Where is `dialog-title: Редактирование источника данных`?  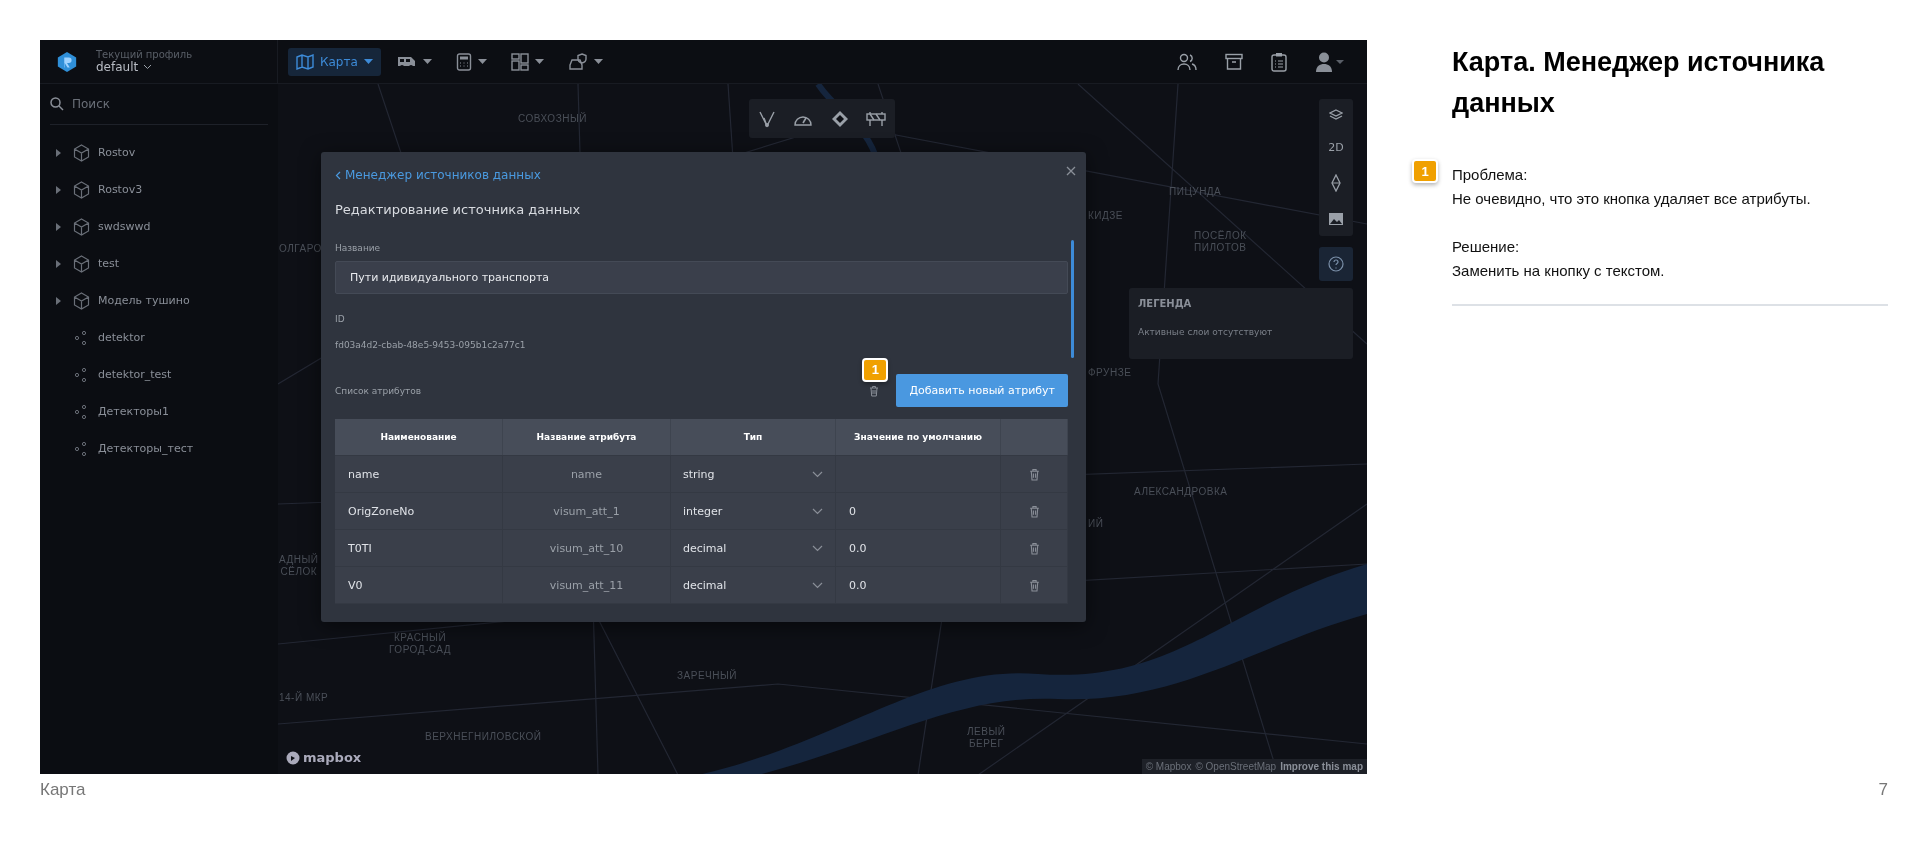
dialog-title: Редактирование источника данных is located at coordinates (458, 209).